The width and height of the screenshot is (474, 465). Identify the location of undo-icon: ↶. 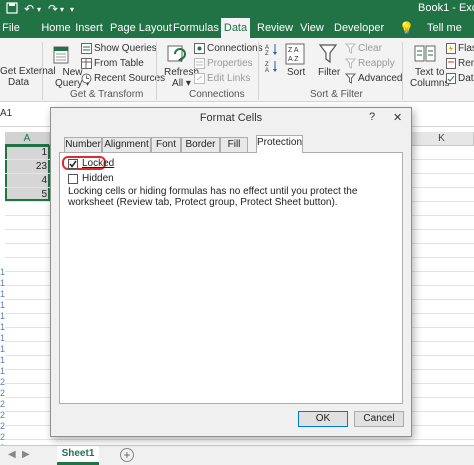
(29, 9).